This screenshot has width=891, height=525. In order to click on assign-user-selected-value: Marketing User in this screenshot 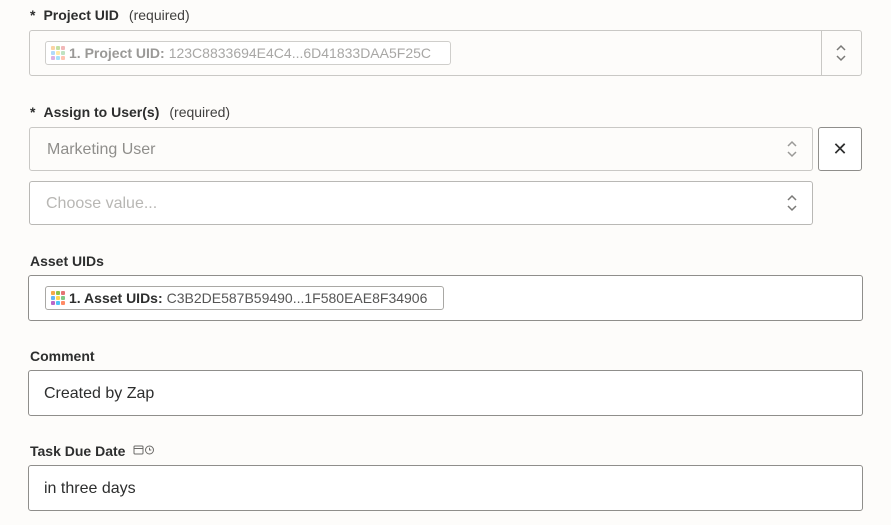, I will do `click(101, 149)`.